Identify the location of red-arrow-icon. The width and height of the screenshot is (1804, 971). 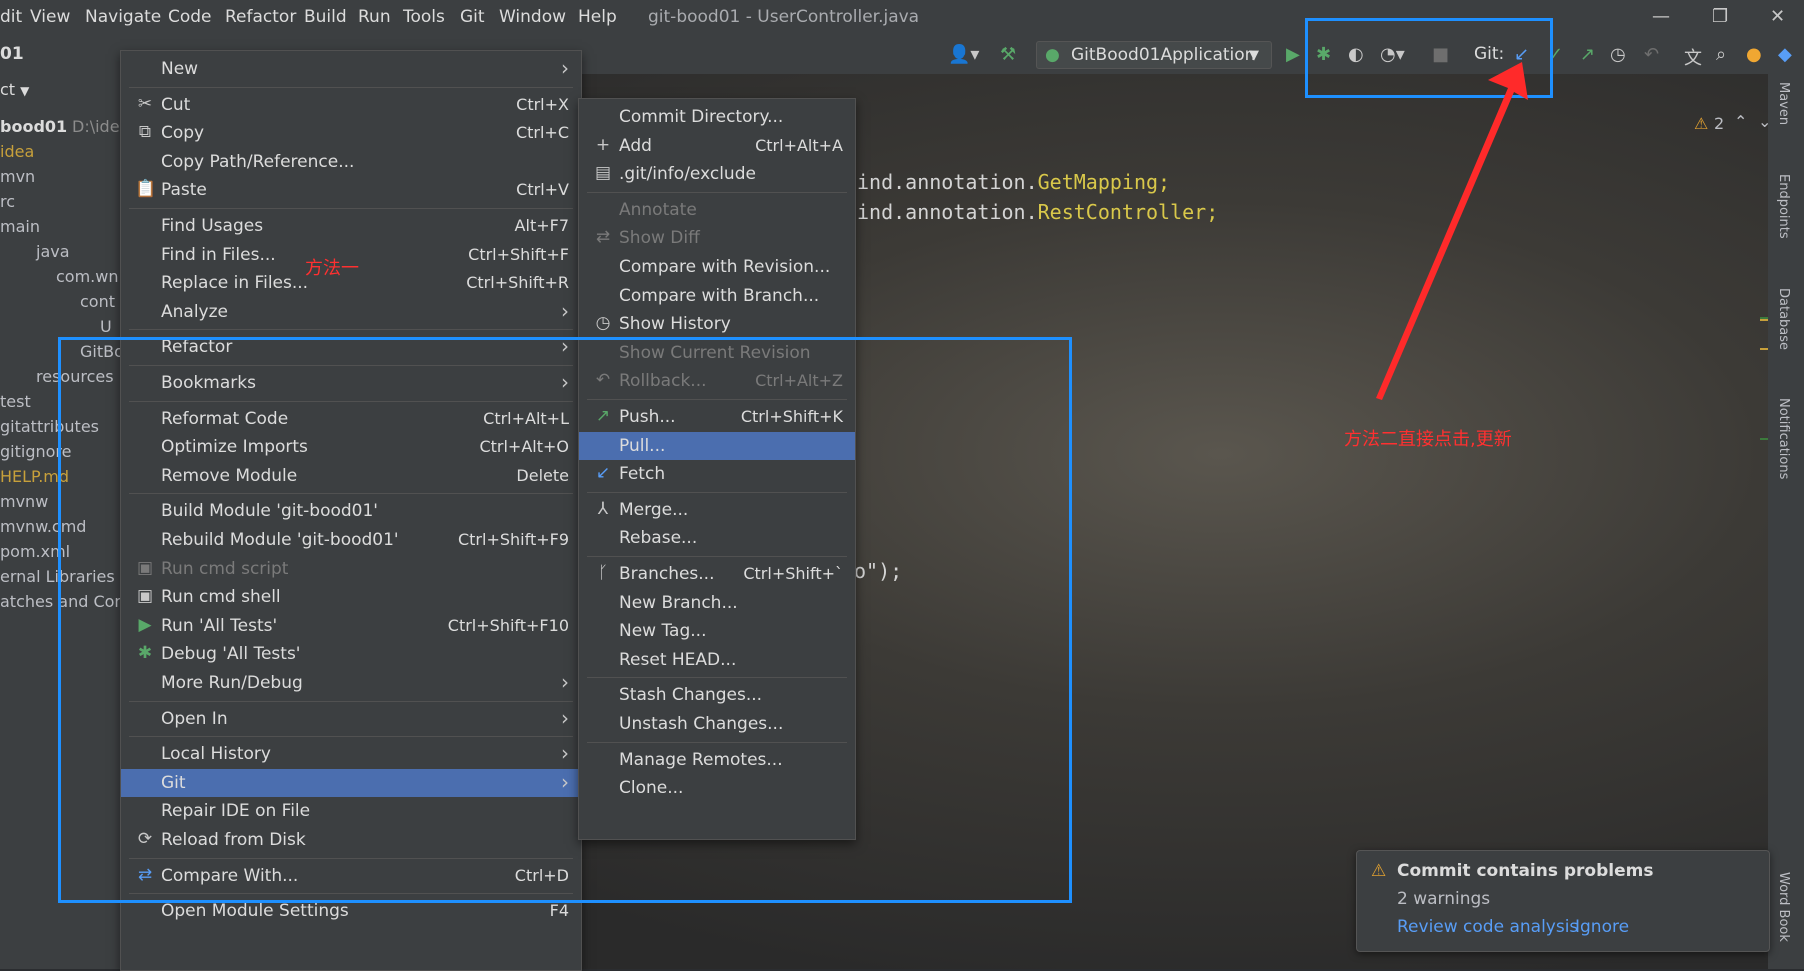
(1452, 231).